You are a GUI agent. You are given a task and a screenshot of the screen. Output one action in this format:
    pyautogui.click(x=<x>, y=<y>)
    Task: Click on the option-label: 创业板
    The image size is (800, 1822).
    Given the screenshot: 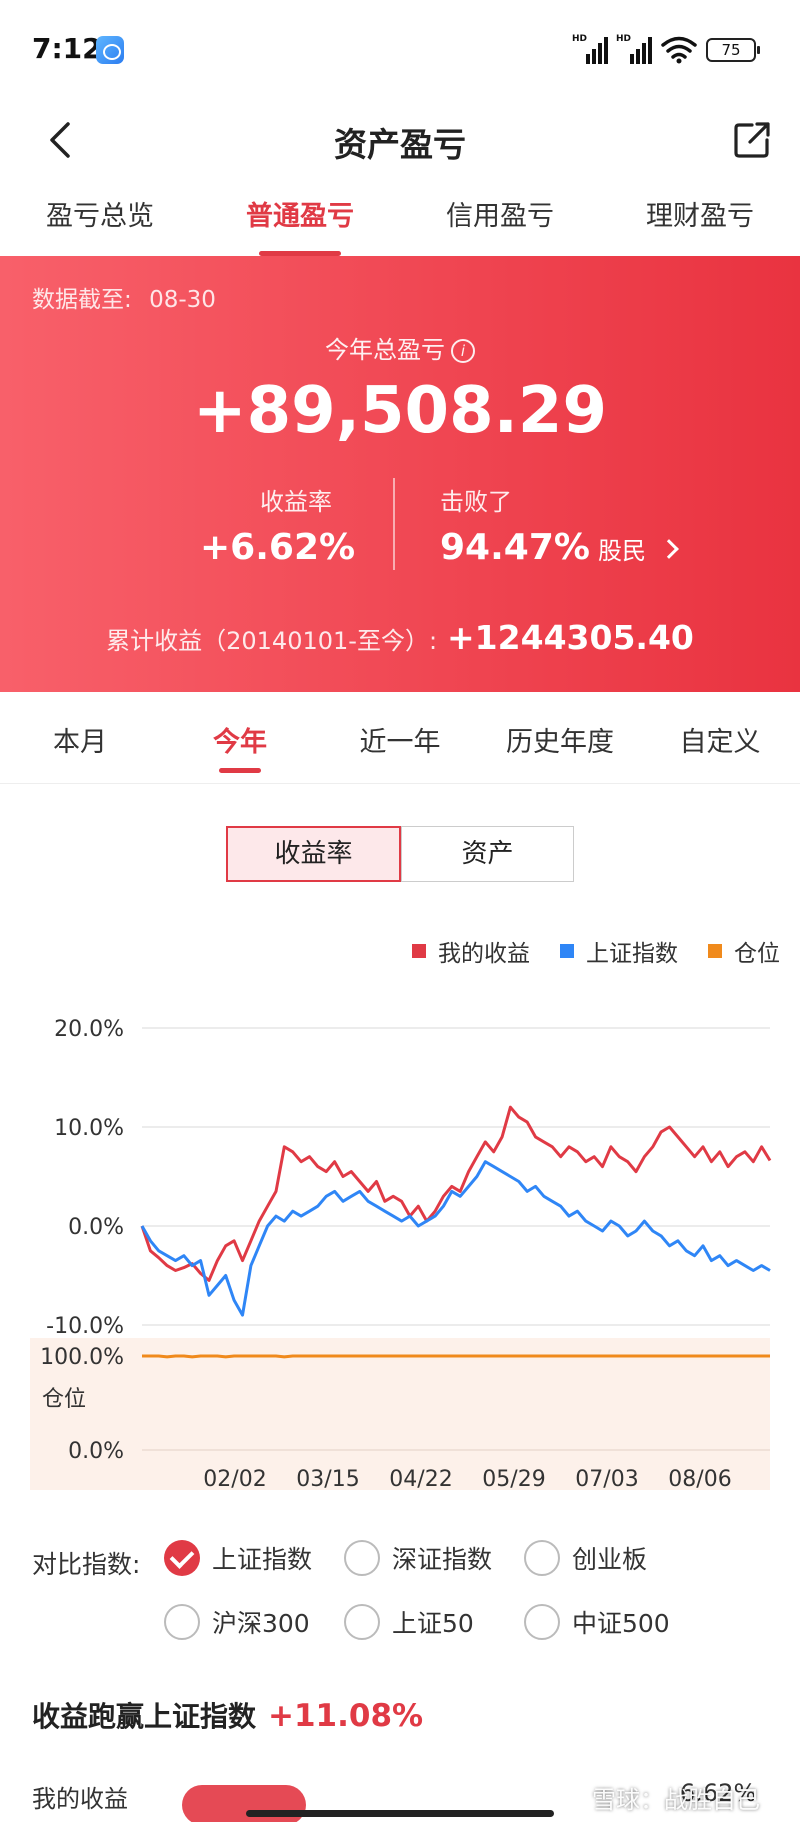 What is the action you would take?
    pyautogui.click(x=610, y=1559)
    